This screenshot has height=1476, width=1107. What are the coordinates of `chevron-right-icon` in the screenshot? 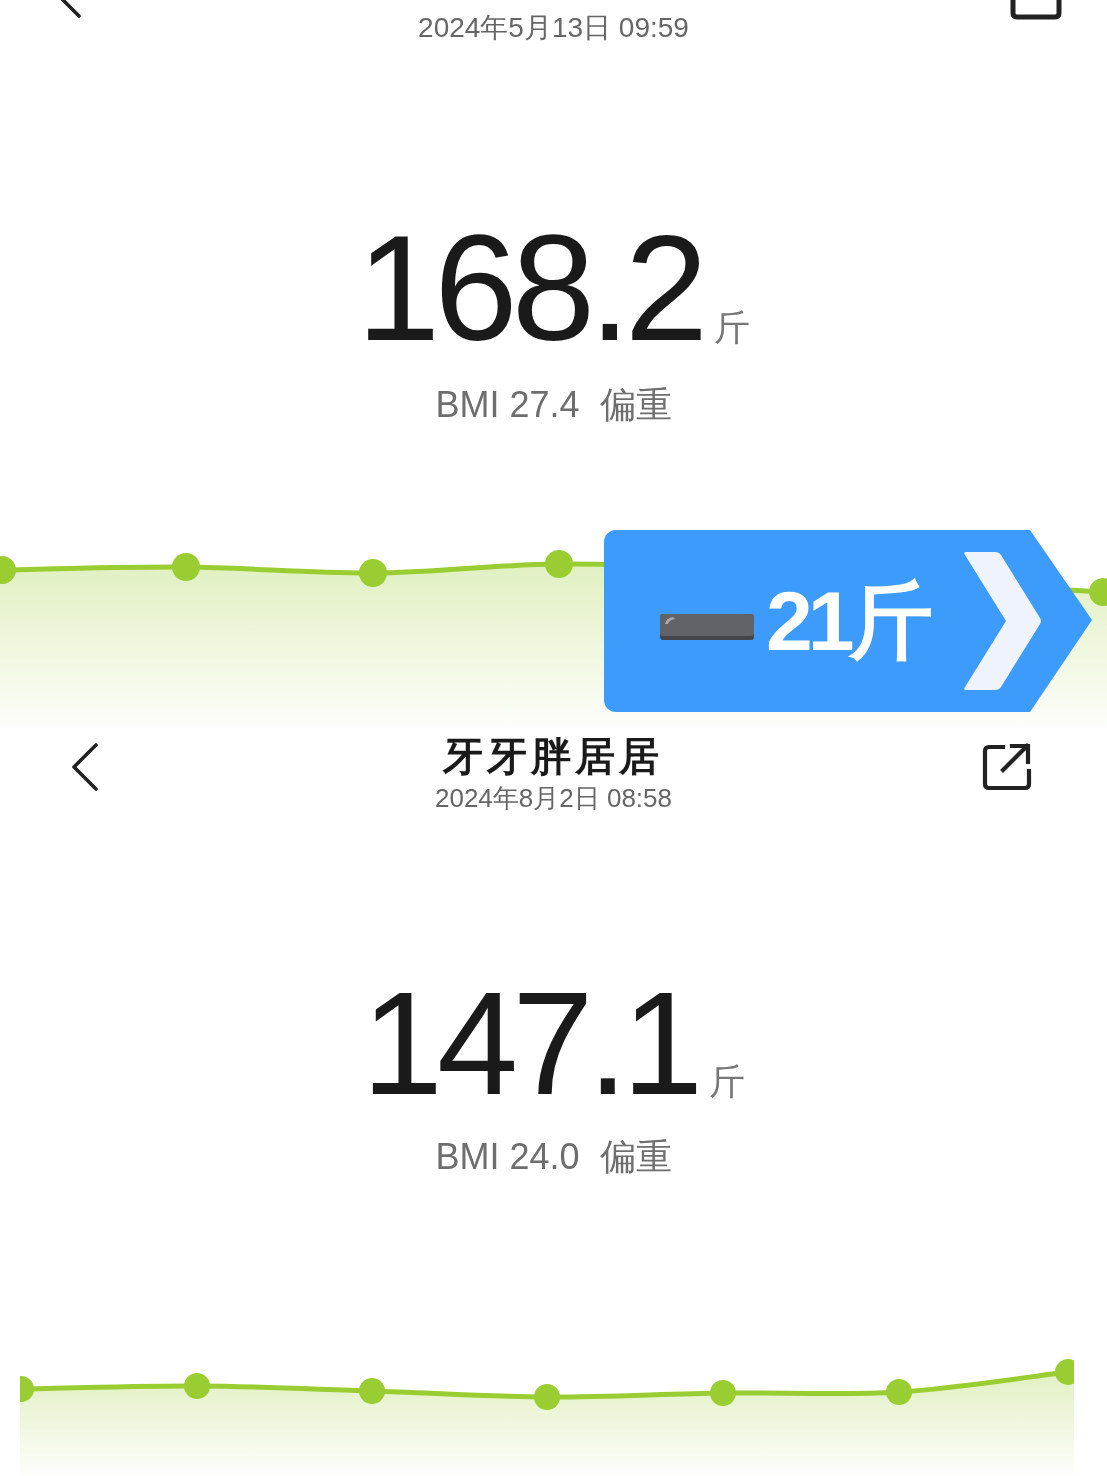 It's located at (1002, 621).